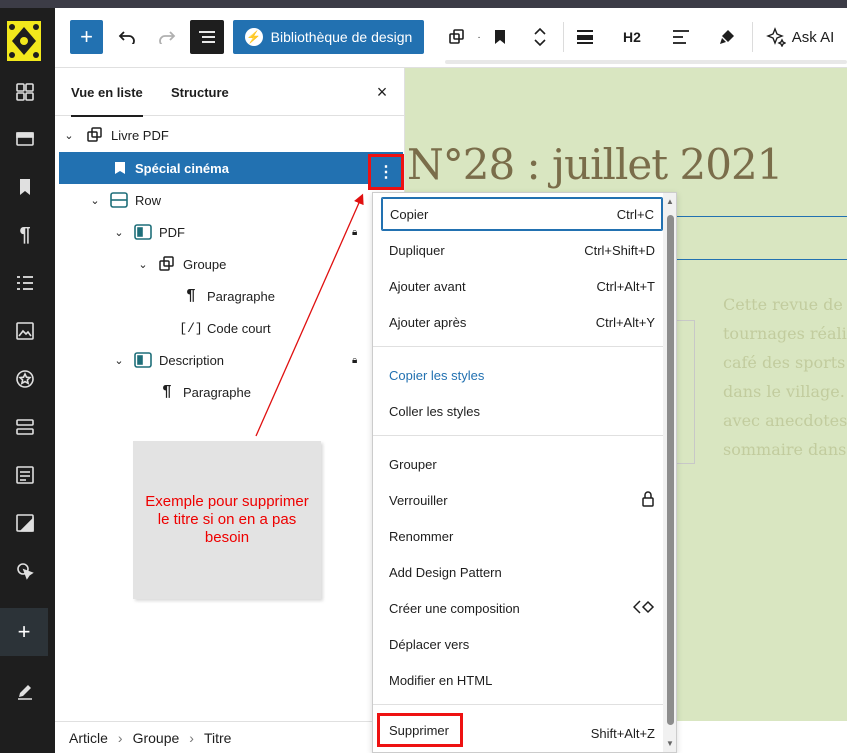 This screenshot has width=847, height=753. I want to click on design-library-button: ⚡ Bibliothèque de design, so click(328, 37).